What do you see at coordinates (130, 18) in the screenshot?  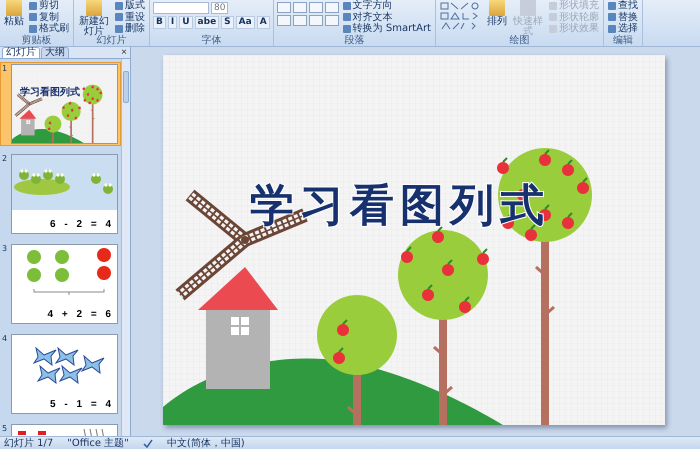 I see `toolbar-button: 重设` at bounding box center [130, 18].